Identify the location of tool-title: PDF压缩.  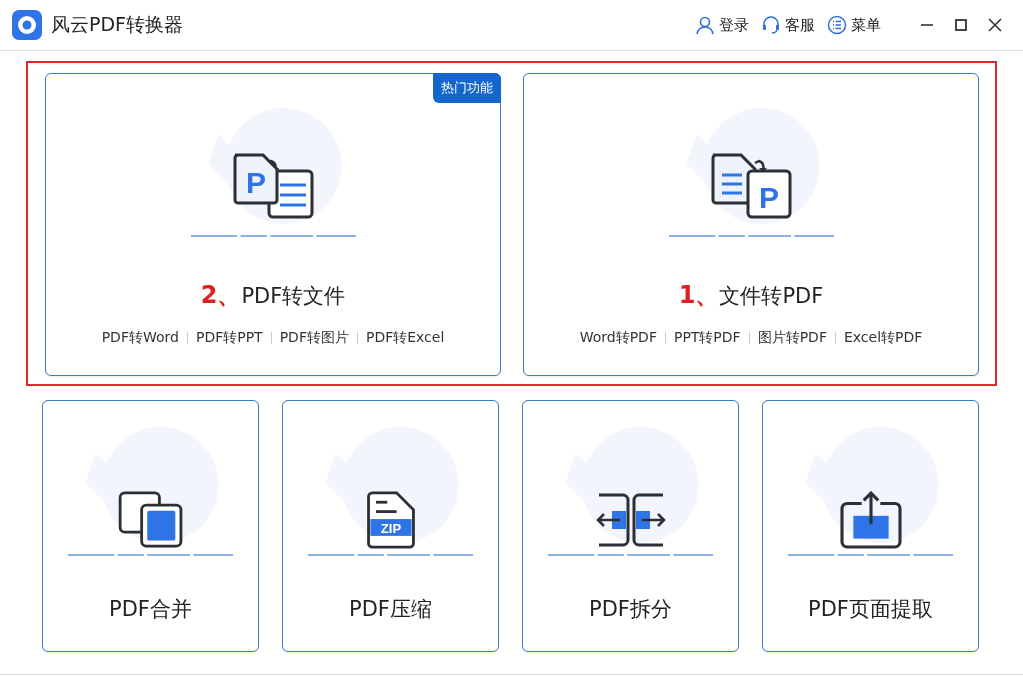
(390, 609).